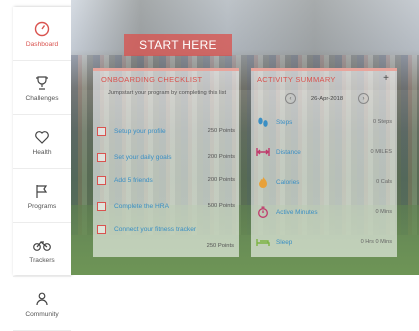 The height and width of the screenshot is (331, 419). I want to click on metric-label: Sleep, so click(284, 242).